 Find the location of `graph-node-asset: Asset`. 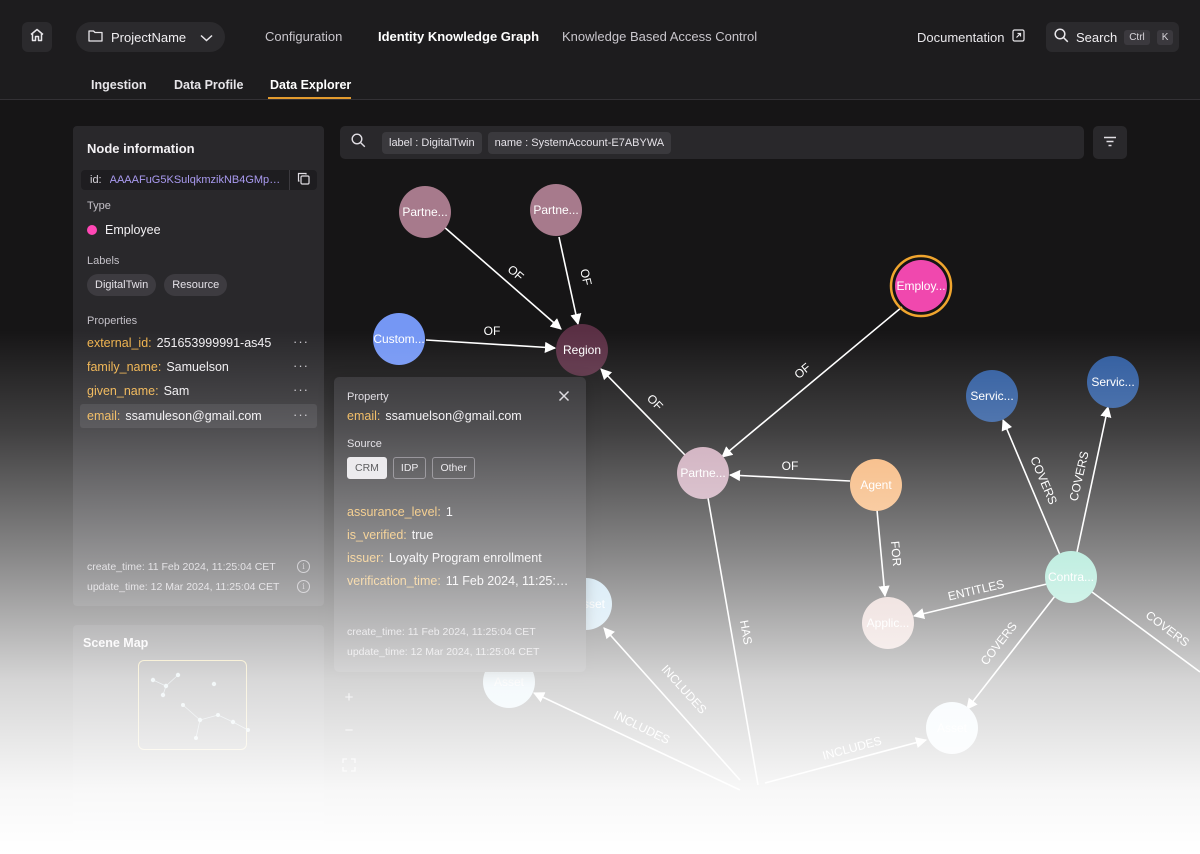

graph-node-asset: Asset is located at coordinates (952, 728).